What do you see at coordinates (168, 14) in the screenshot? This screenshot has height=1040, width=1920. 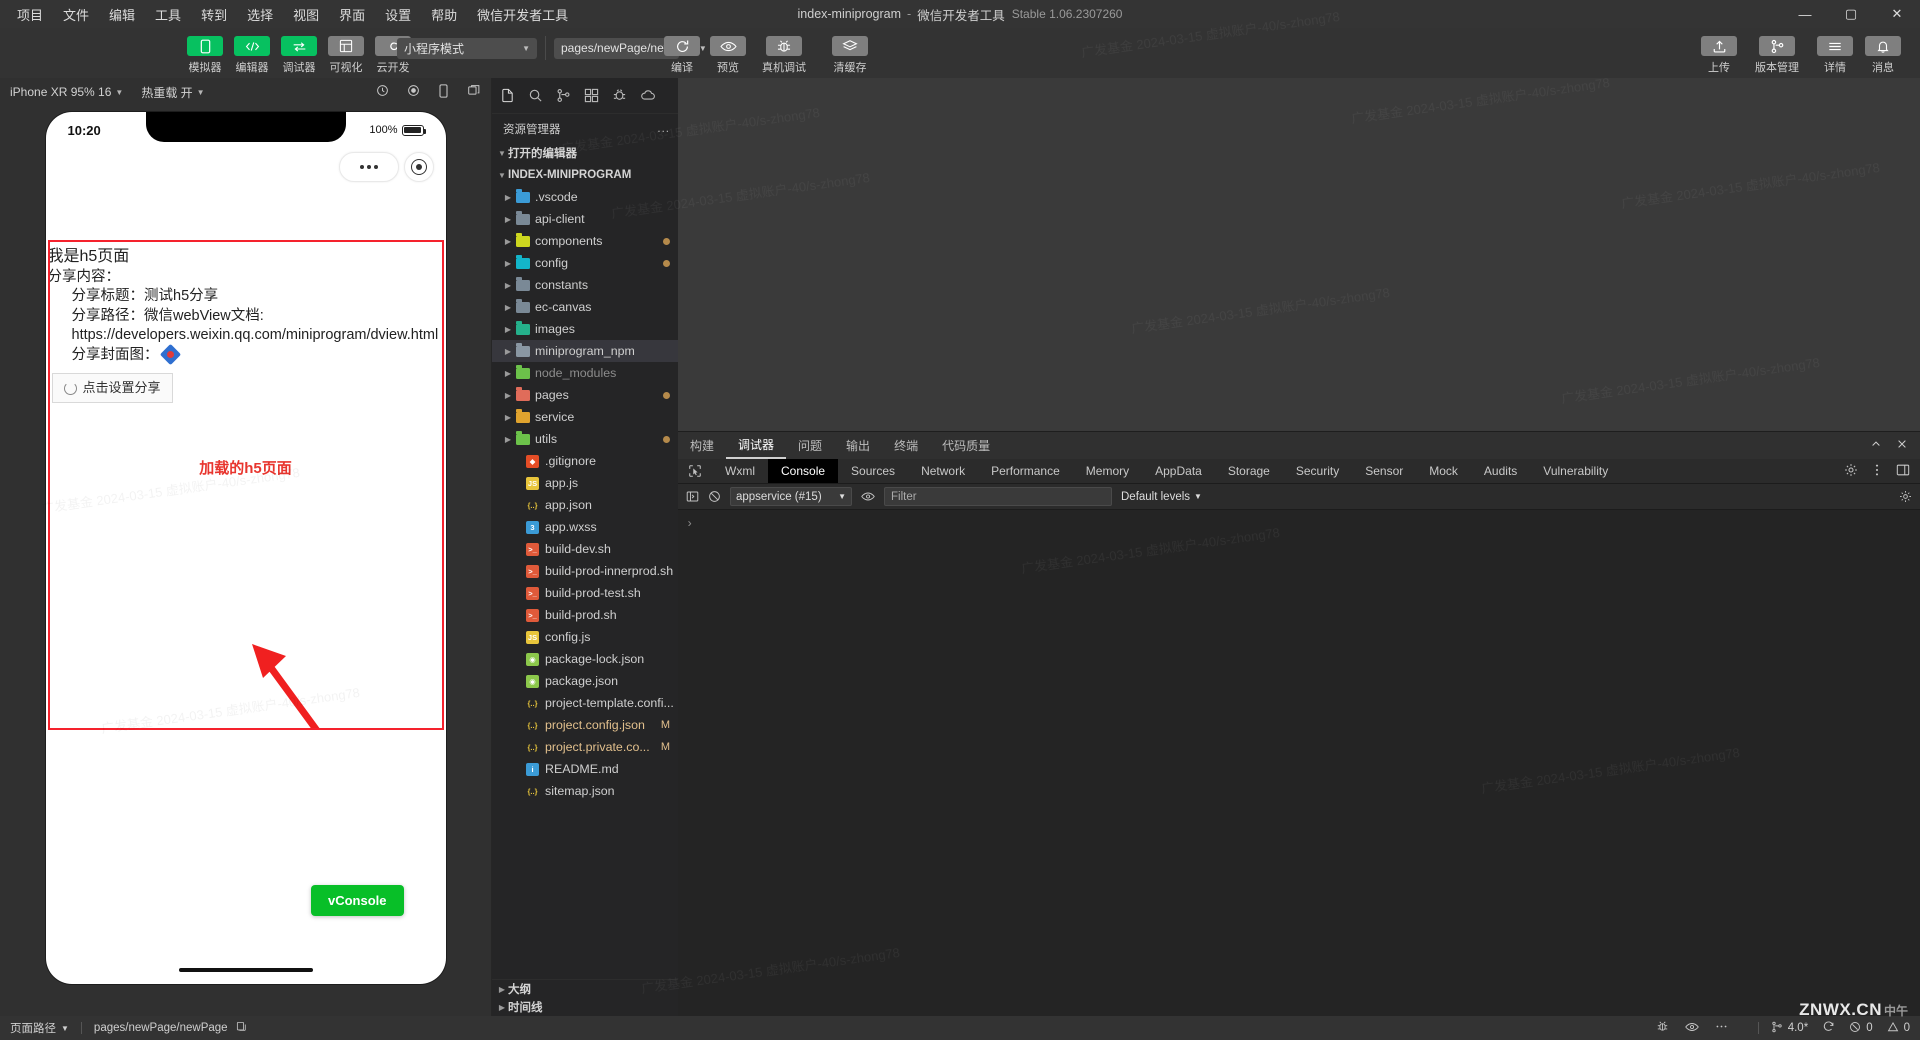 I see `menu-item-3: 工具` at bounding box center [168, 14].